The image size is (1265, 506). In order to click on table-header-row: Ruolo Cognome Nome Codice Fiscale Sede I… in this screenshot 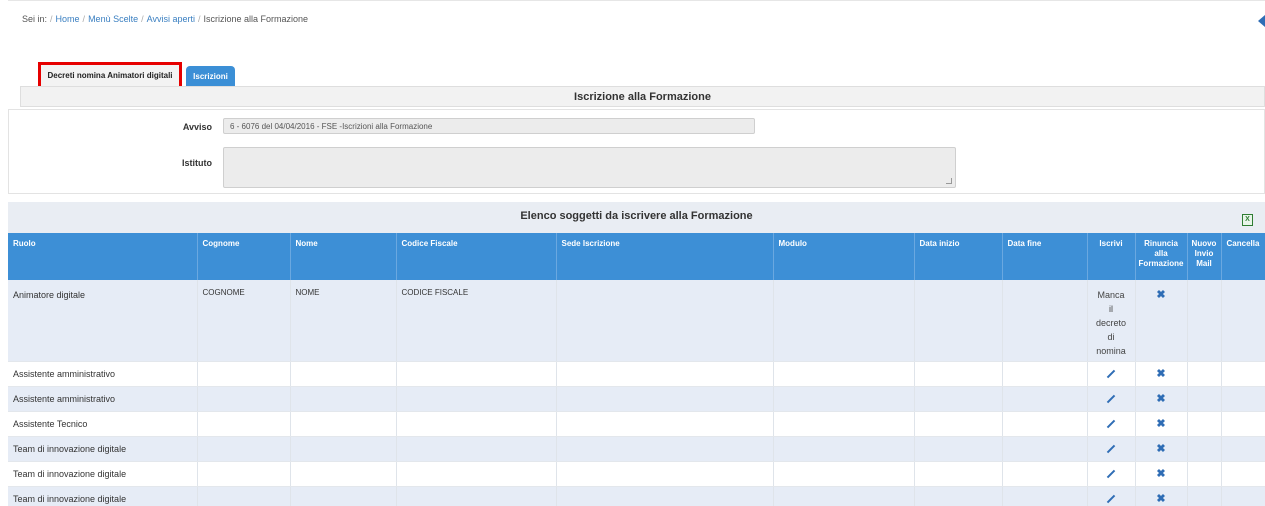, I will do `click(636, 256)`.